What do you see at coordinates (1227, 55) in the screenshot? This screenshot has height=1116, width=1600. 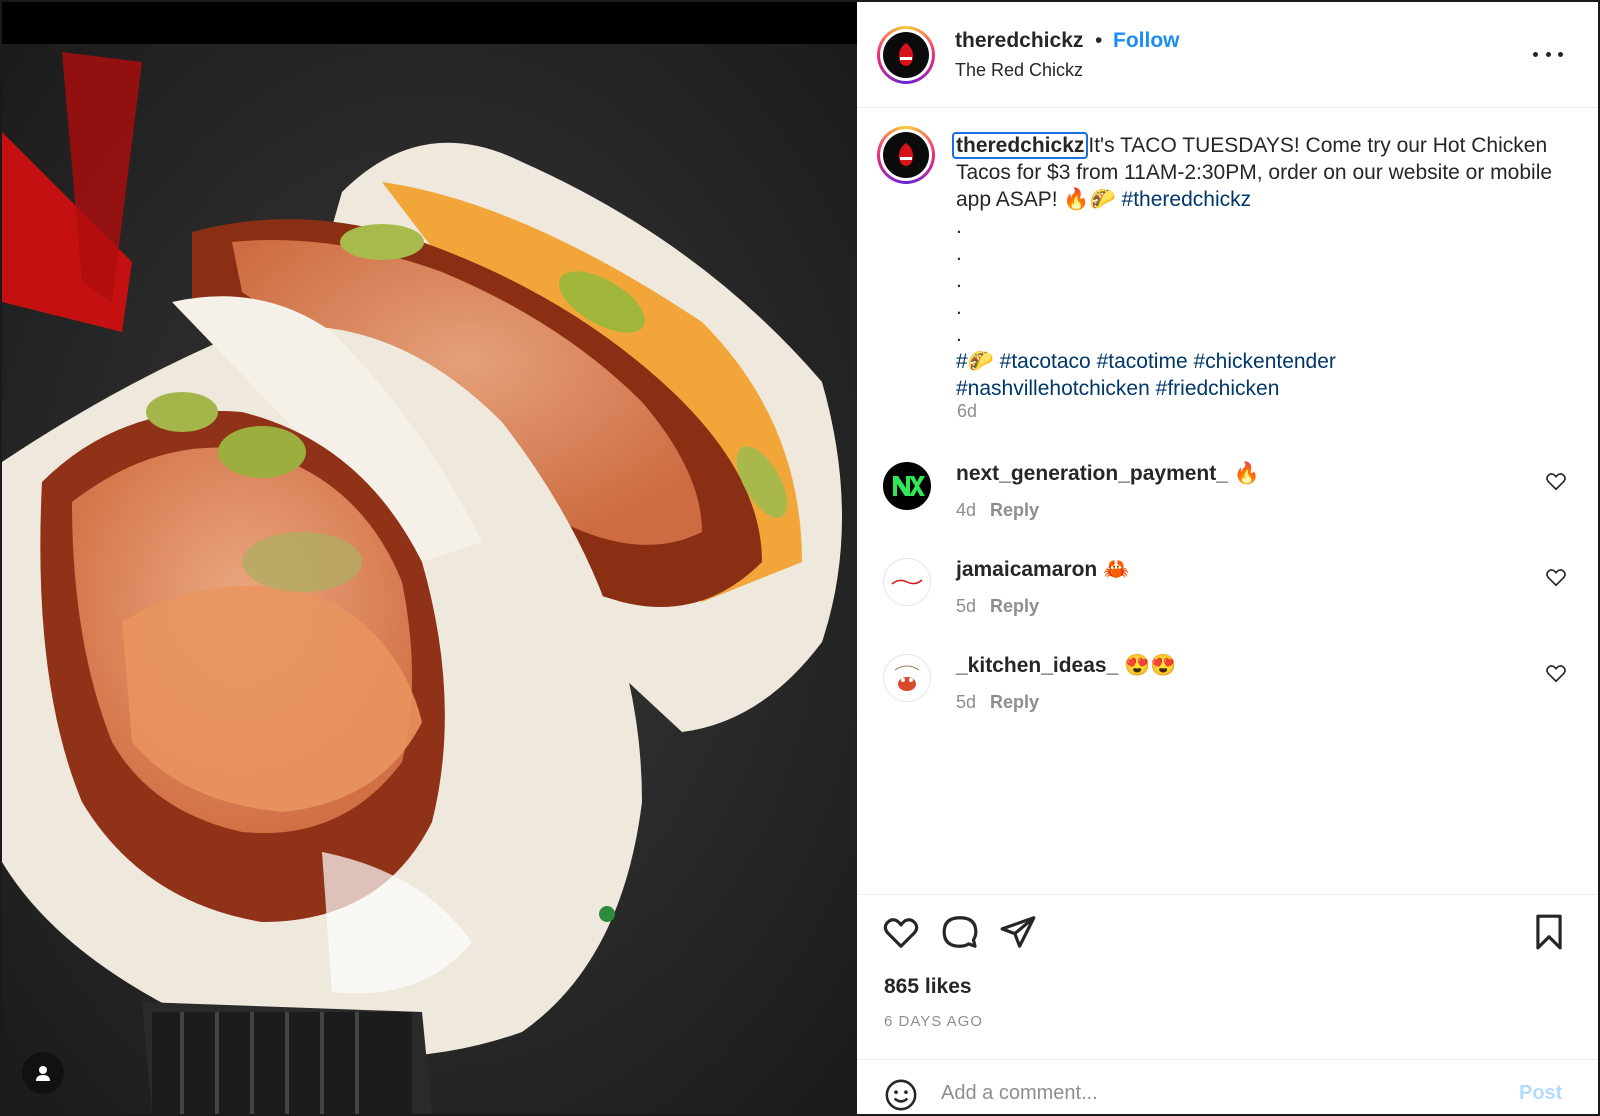 I see `post-header: theredchickz • Follow The Red Chickz` at bounding box center [1227, 55].